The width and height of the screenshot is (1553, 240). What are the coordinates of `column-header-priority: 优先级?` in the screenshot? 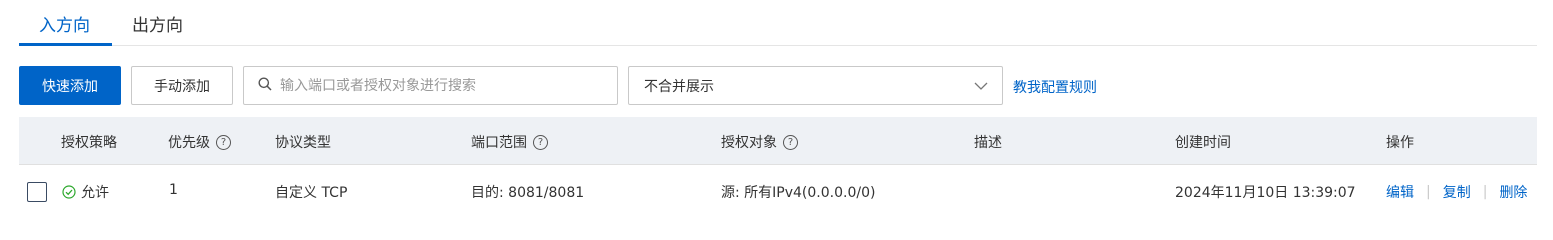 It's located at (199, 142).